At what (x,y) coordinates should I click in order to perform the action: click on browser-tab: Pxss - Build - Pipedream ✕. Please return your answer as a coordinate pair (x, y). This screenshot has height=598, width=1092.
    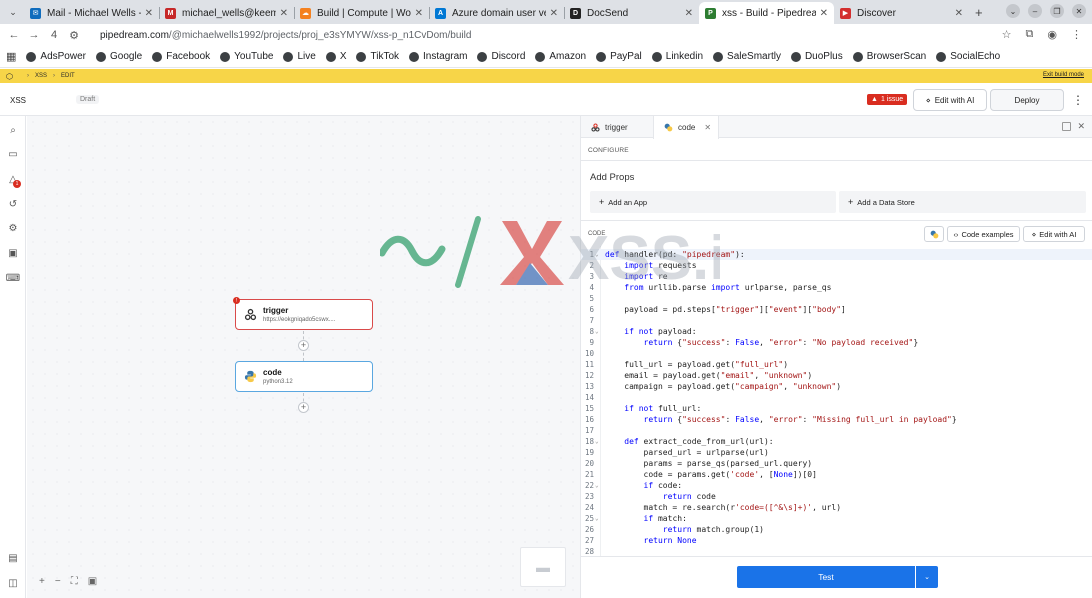
    Looking at the image, I should click on (766, 13).